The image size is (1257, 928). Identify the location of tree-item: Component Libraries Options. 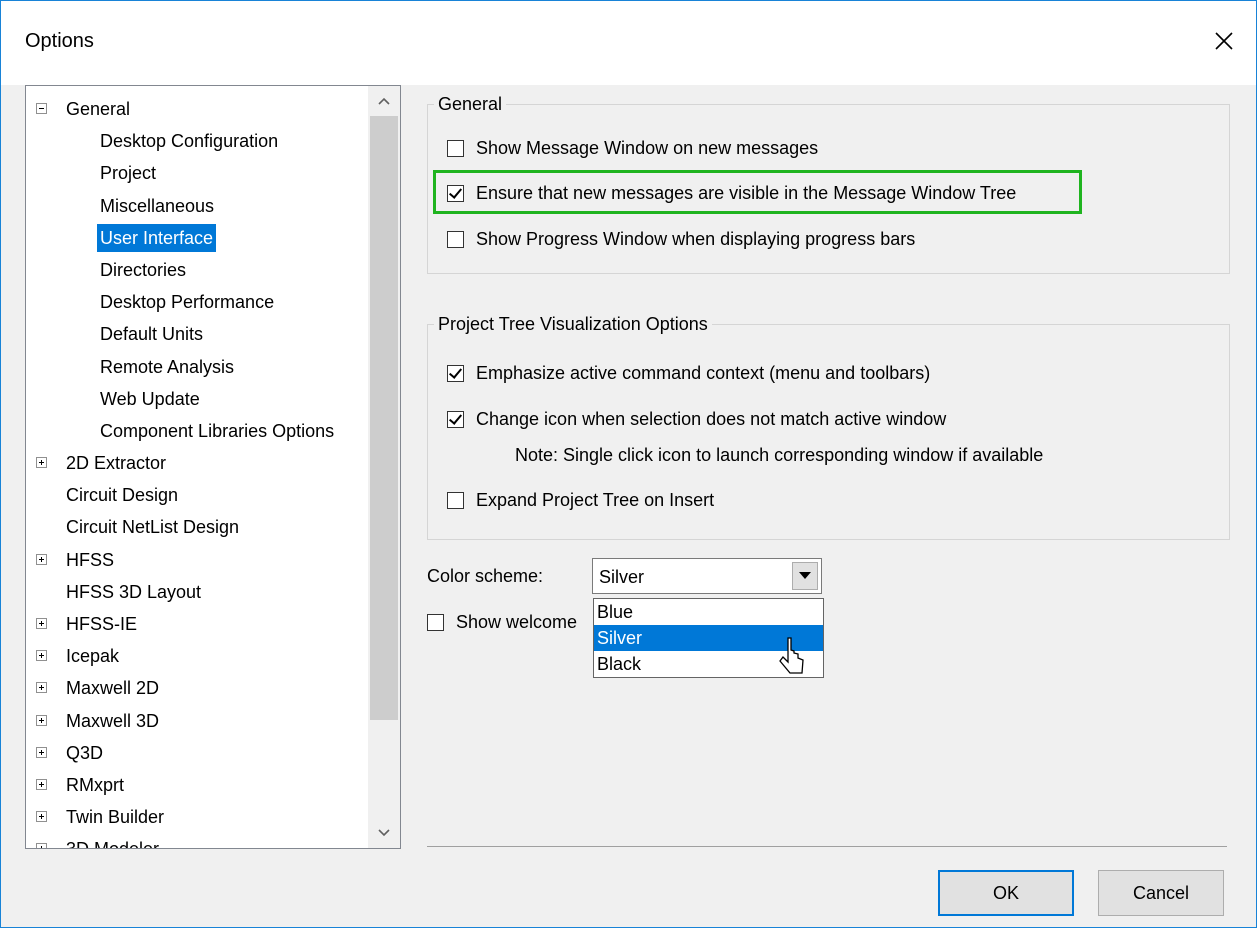
(196, 431).